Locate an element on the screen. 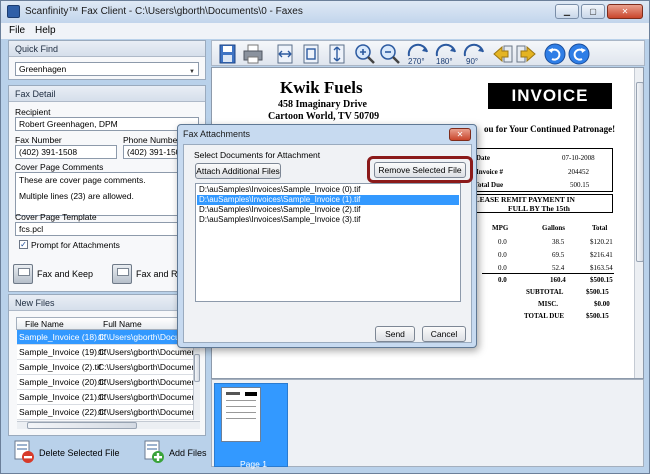 This screenshot has width=650, height=474. col-file-name: File Name is located at coordinates (44, 324).